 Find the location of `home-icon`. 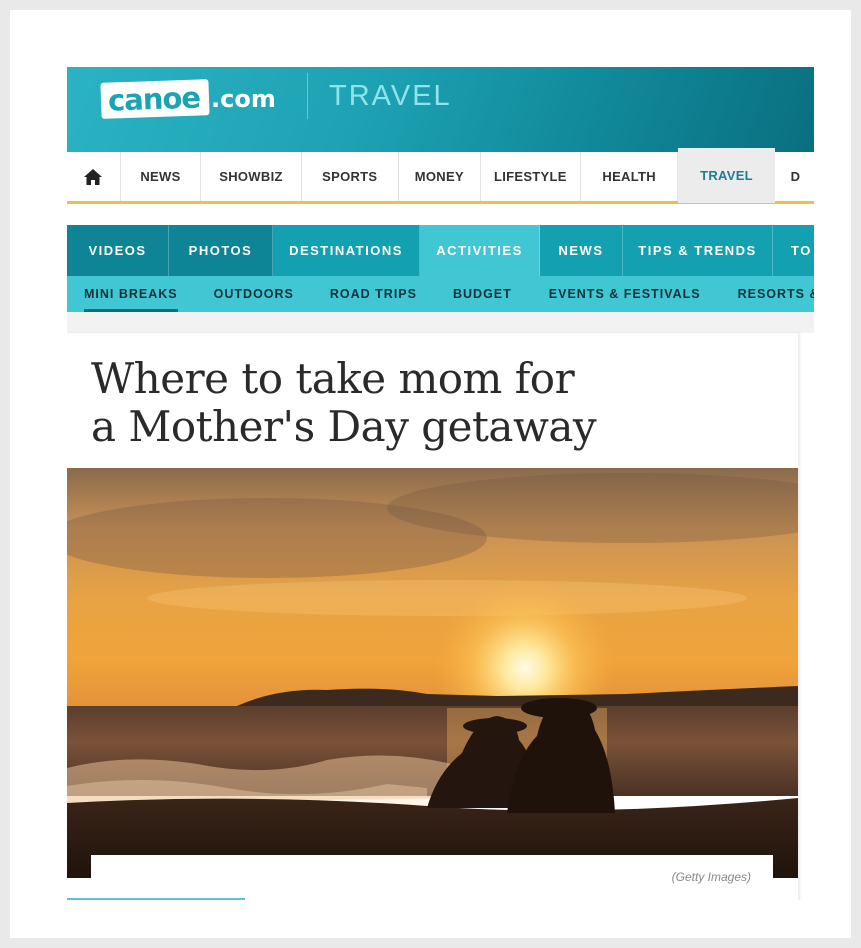

home-icon is located at coordinates (93, 176).